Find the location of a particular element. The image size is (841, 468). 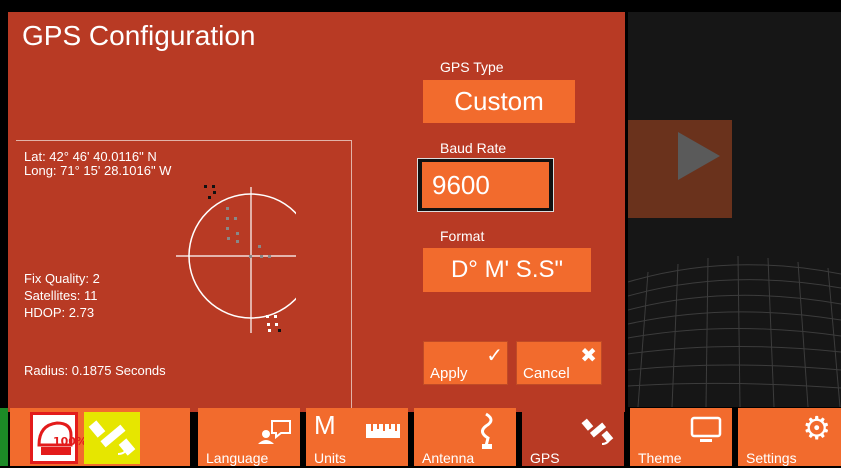

apply-button-label: Apply is located at coordinates (449, 373).